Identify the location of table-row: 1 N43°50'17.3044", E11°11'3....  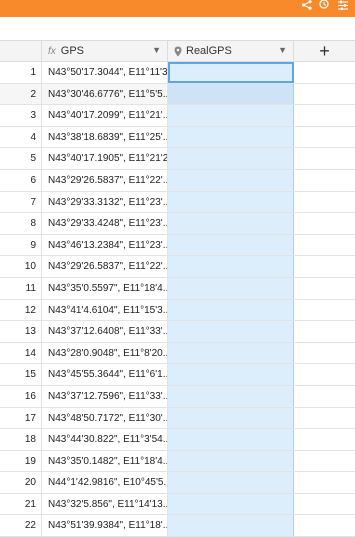
(177, 73).